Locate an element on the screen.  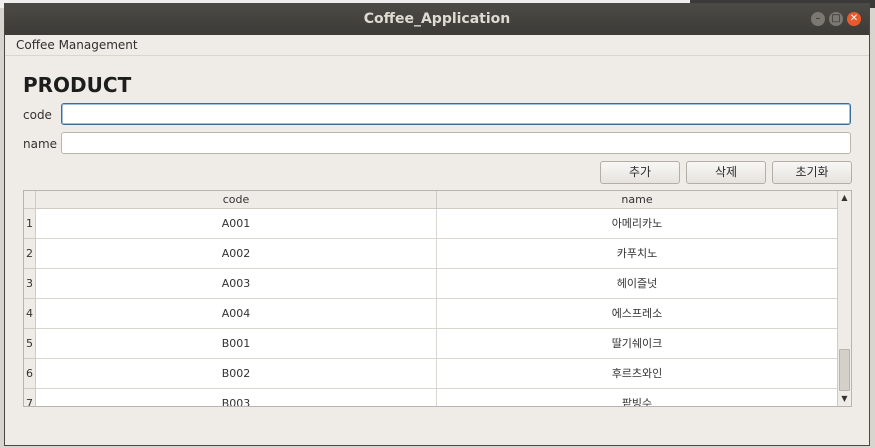
code-label: code is located at coordinates (37, 115).